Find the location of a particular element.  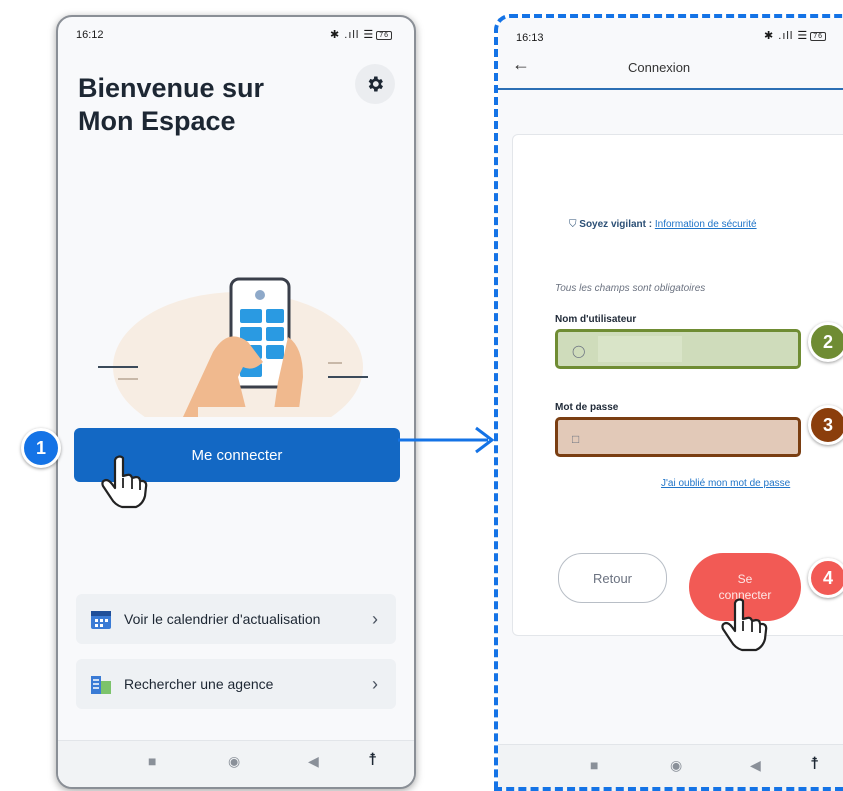

forgot-password-link: J'ai oublié mon mot de passe is located at coordinates (725, 483).